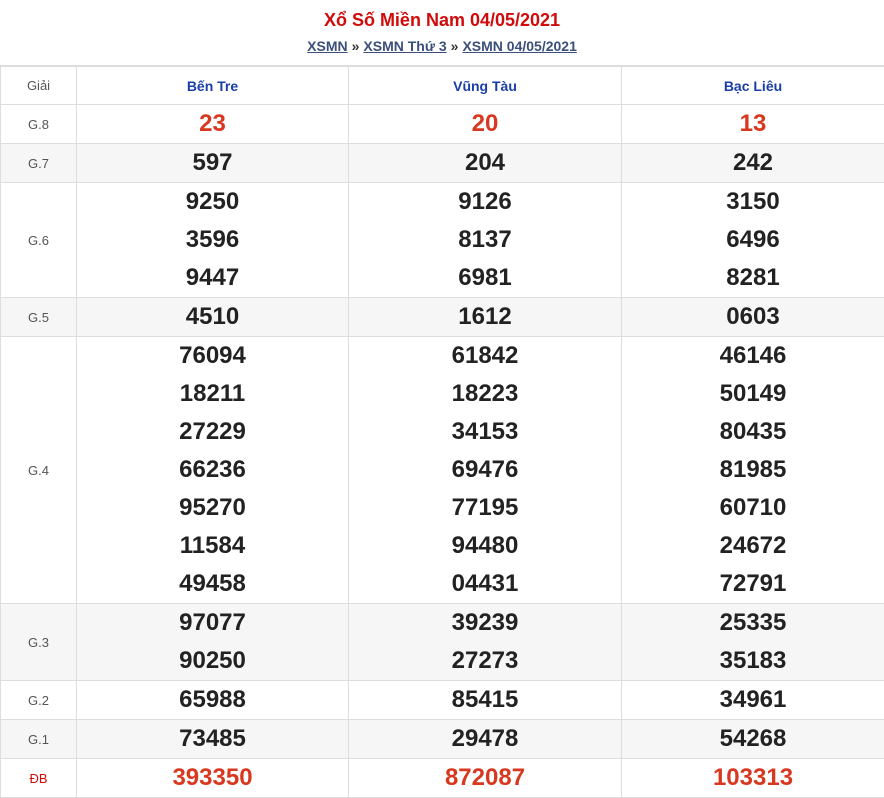  What do you see at coordinates (485, 163) in the screenshot?
I see `lottery-number: 204` at bounding box center [485, 163].